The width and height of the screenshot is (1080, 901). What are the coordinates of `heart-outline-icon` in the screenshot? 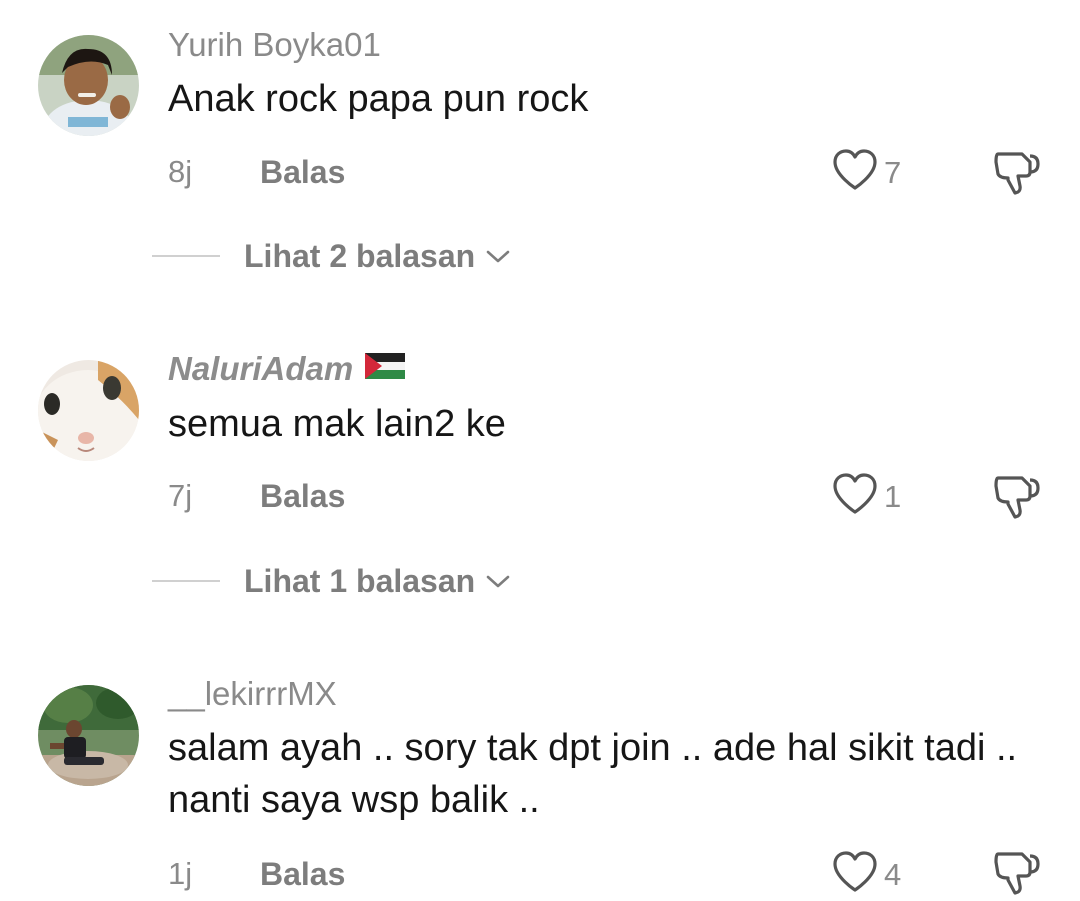 It's located at (855, 874).